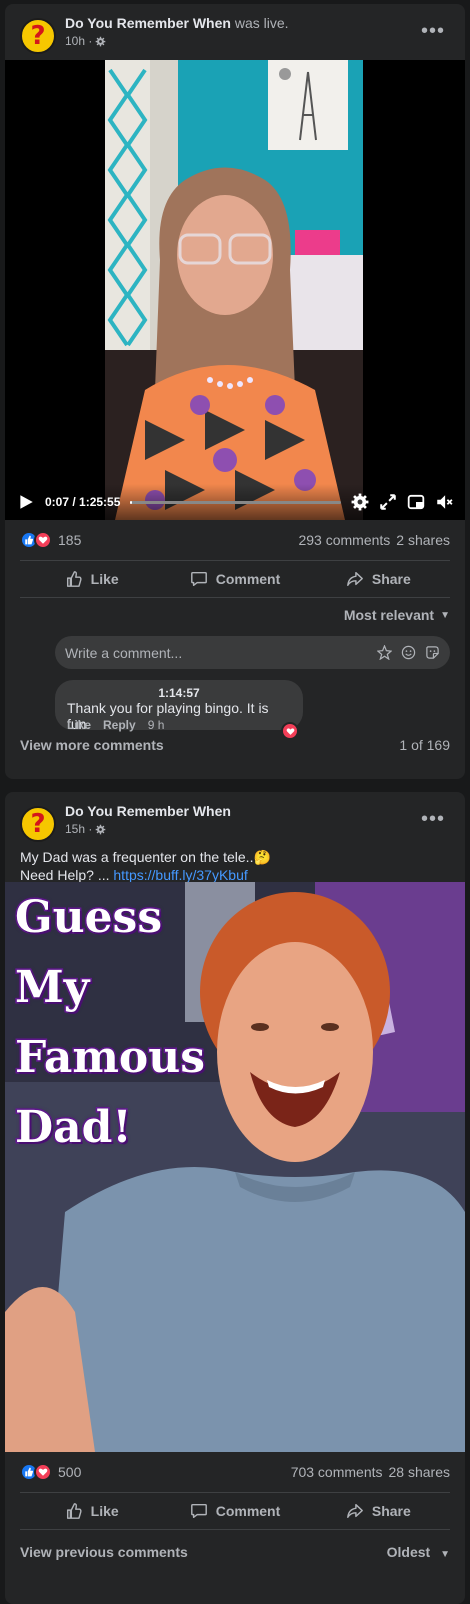  Describe the element at coordinates (92, 745) in the screenshot. I see `view-more-comments-link: View more comments` at that location.